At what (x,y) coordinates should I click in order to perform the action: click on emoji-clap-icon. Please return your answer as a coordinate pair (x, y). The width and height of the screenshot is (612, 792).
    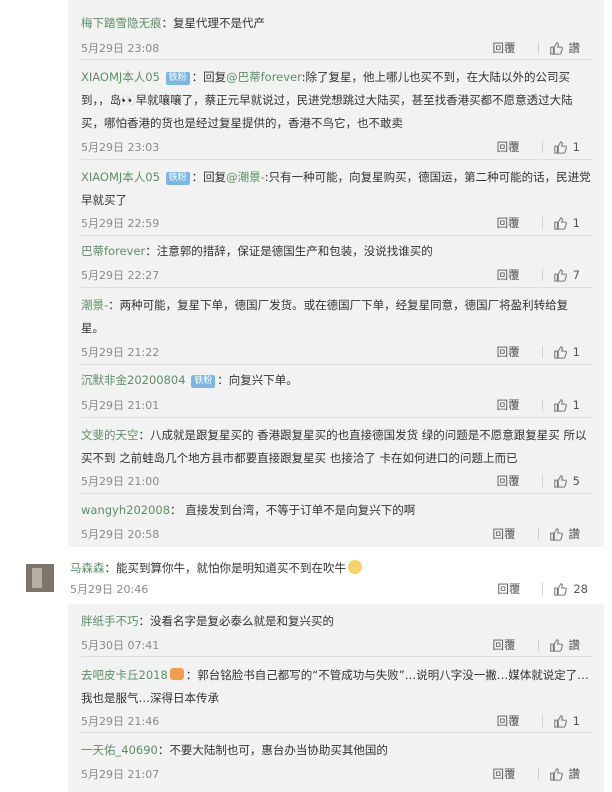
    Looking at the image, I should click on (176, 674).